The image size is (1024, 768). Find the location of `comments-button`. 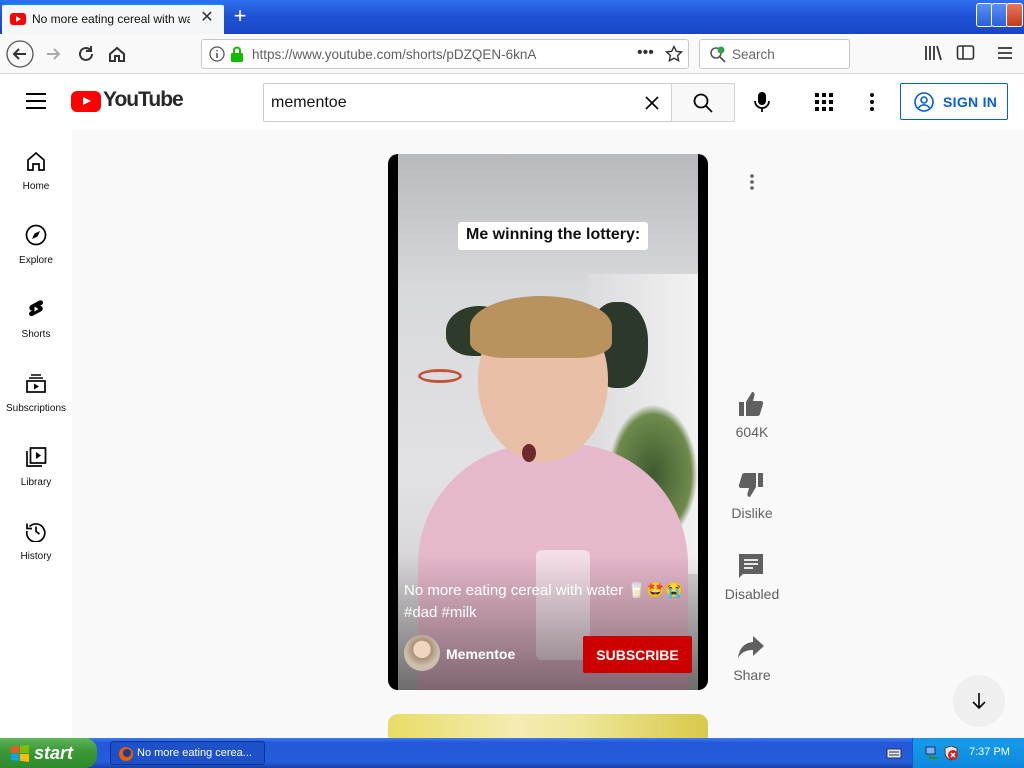

comments-button is located at coordinates (751, 566).